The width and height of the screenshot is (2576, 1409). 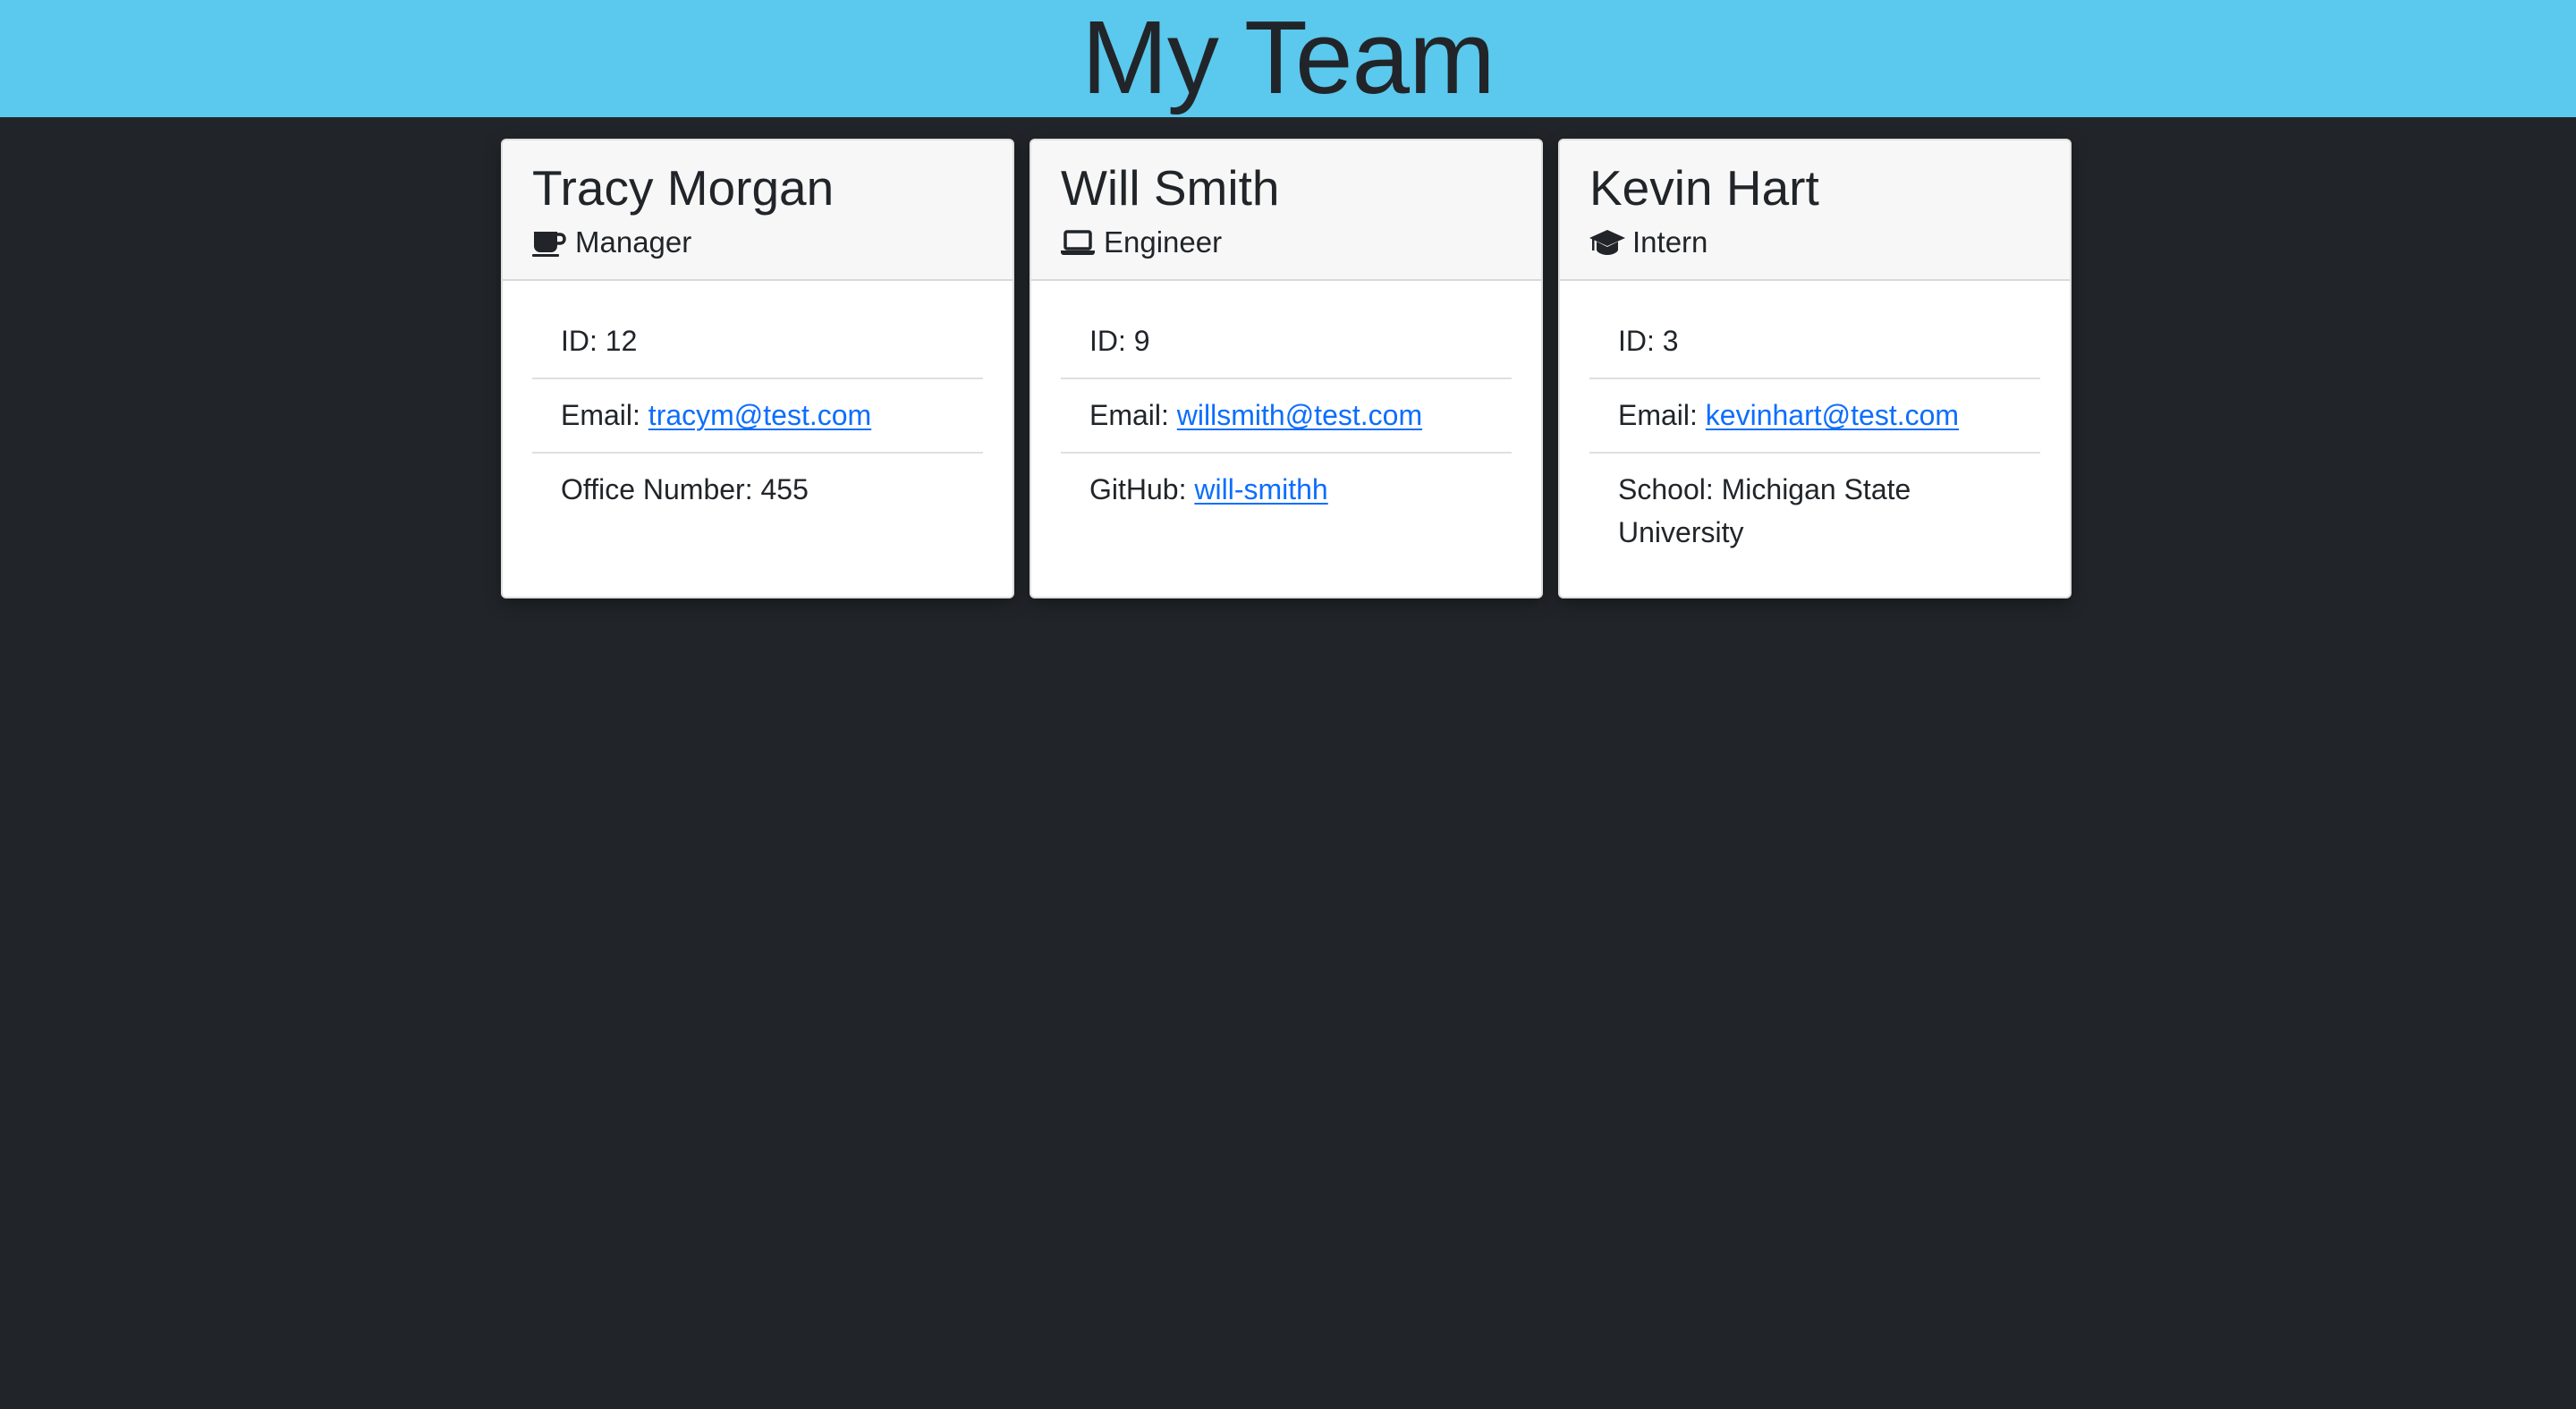 What do you see at coordinates (784, 489) in the screenshot?
I see `office-number-value: 455` at bounding box center [784, 489].